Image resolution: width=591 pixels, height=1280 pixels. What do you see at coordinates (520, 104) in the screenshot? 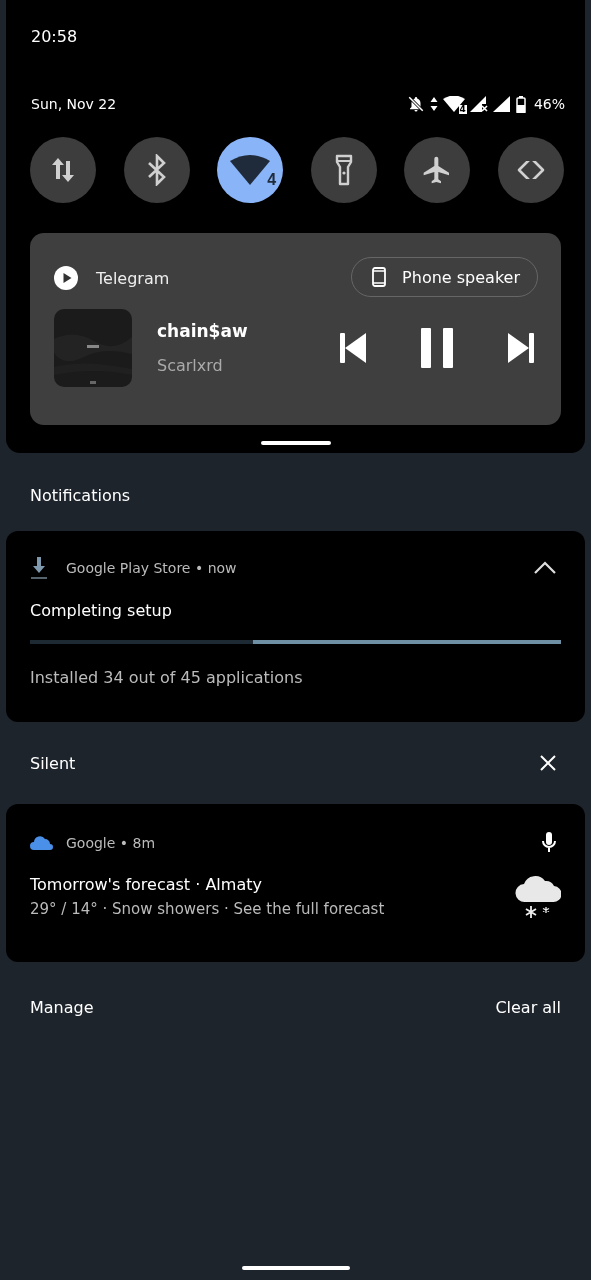
I see `battery-icon` at bounding box center [520, 104].